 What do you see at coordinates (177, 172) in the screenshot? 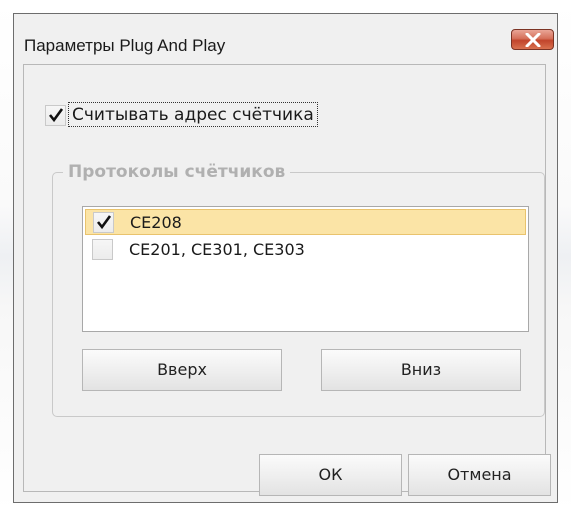
I see `protocols-group-title: Протоколы счётчиков` at bounding box center [177, 172].